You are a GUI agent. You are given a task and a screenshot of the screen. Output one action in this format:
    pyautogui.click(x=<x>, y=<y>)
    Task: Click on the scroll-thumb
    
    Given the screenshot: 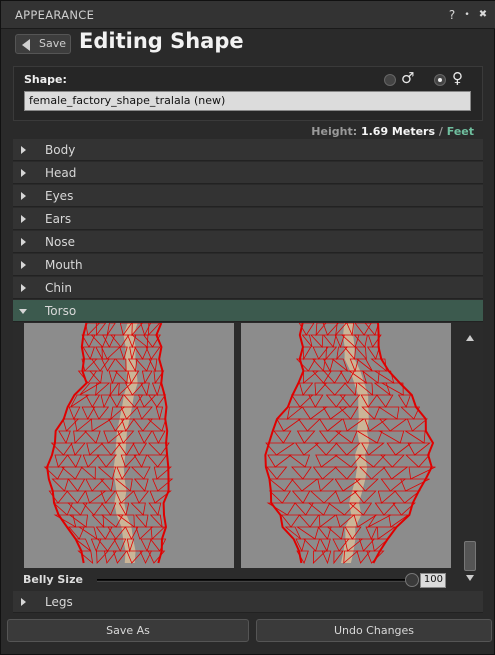 What is the action you would take?
    pyautogui.click(x=470, y=556)
    